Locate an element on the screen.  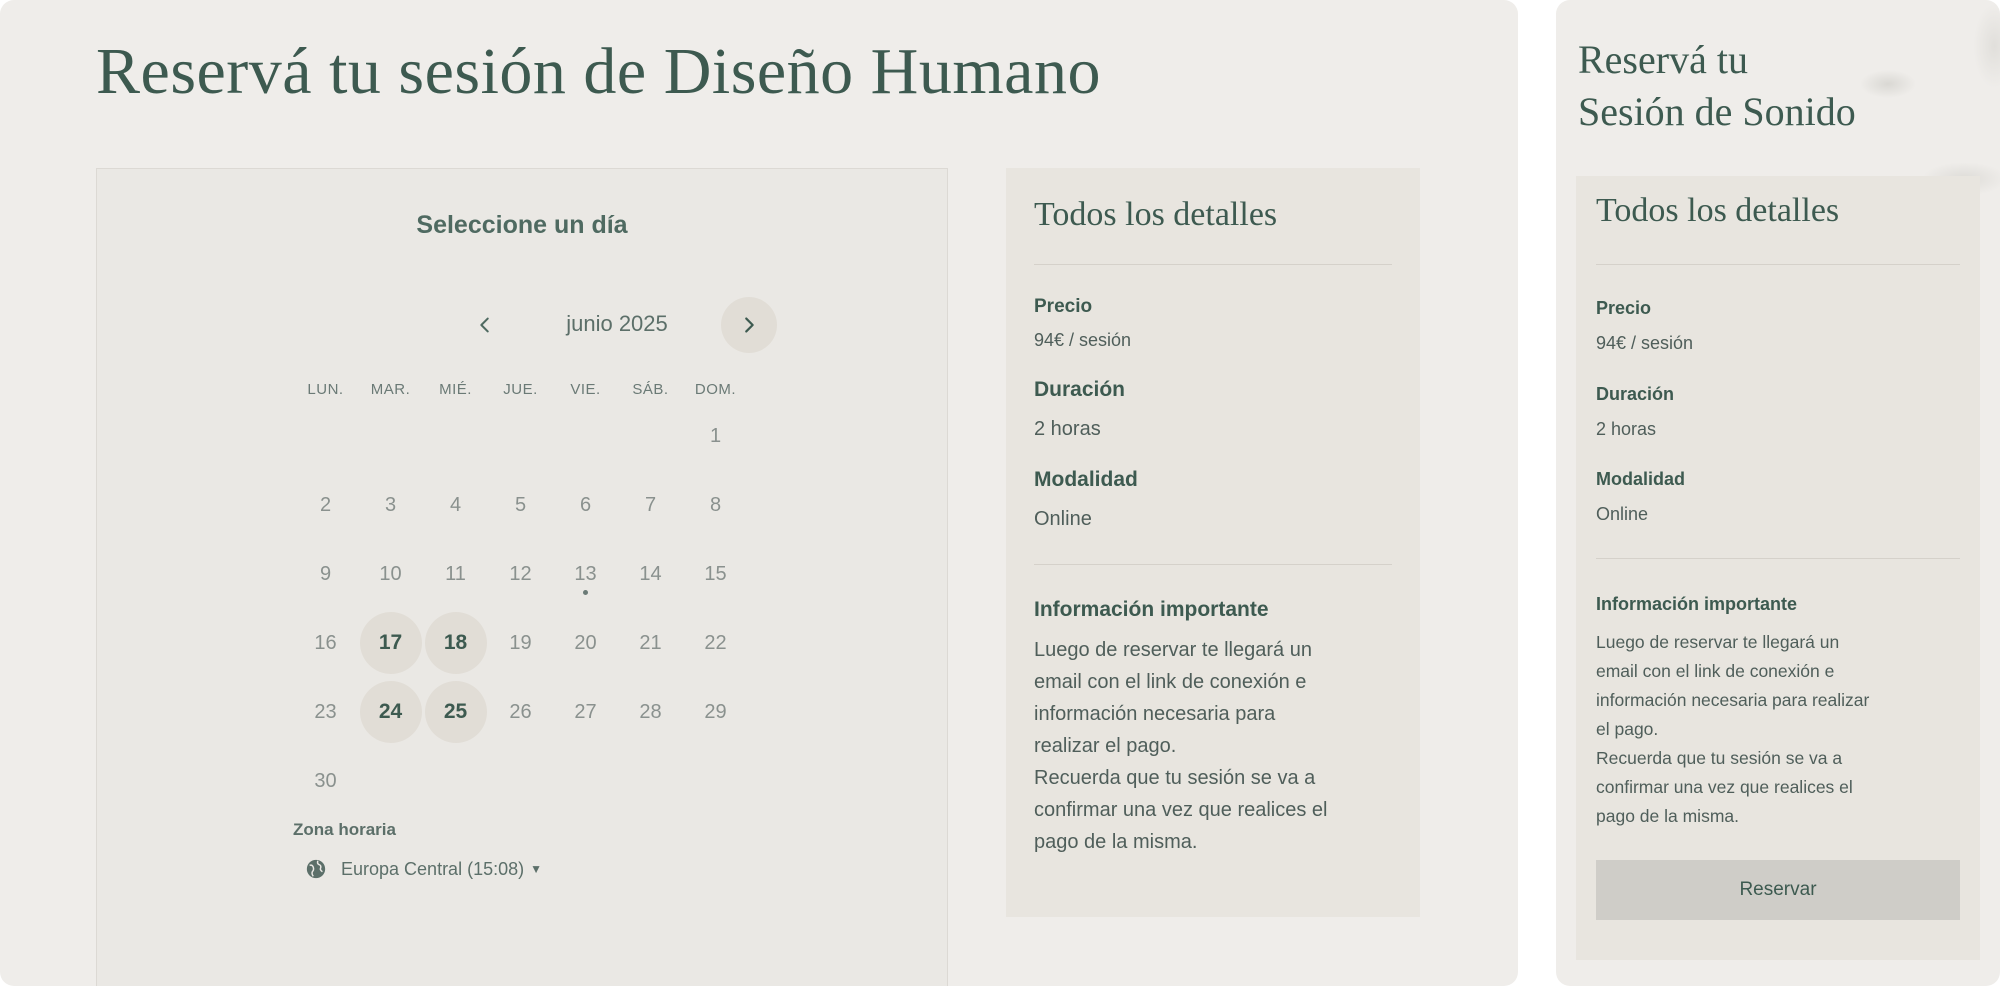
calendar-day: 2 is located at coordinates (325, 504).